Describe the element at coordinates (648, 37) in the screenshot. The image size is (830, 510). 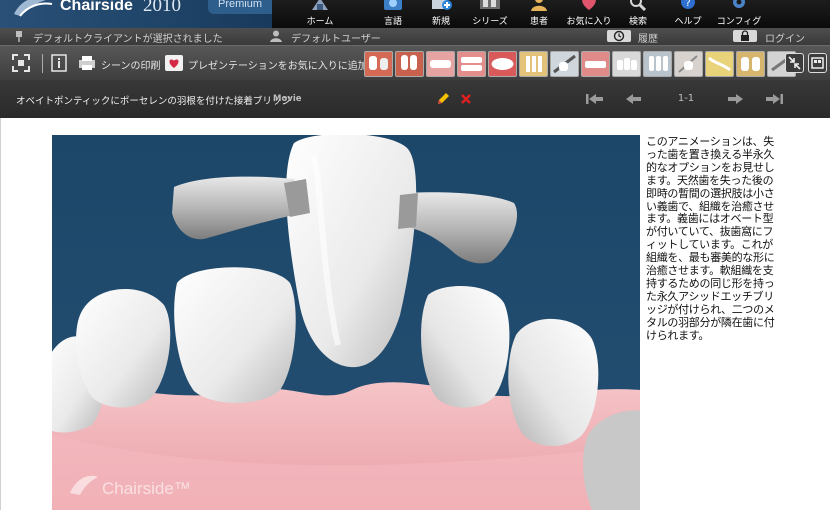
I see `history-label: 履歴` at that location.